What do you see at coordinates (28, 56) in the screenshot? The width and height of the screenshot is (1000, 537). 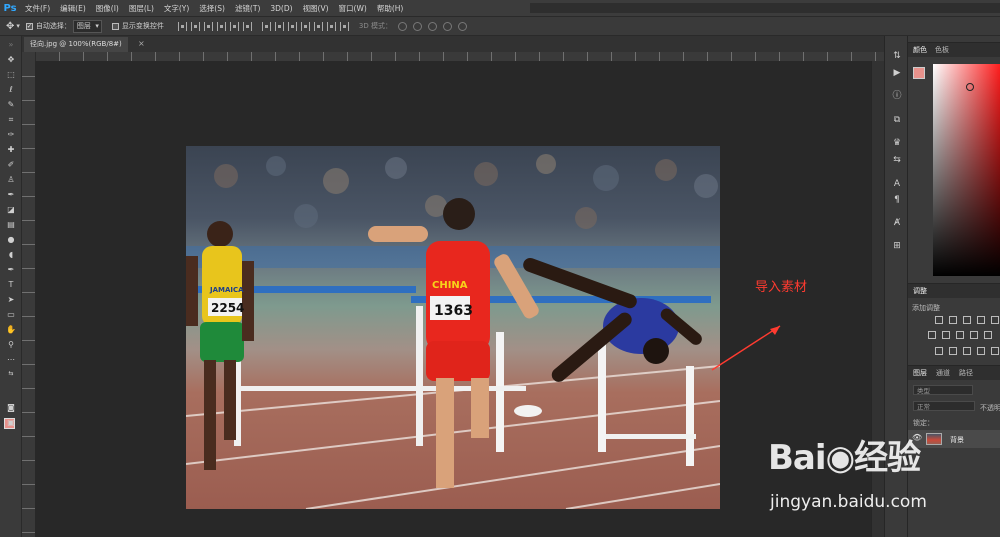 I see `ruler-origin` at bounding box center [28, 56].